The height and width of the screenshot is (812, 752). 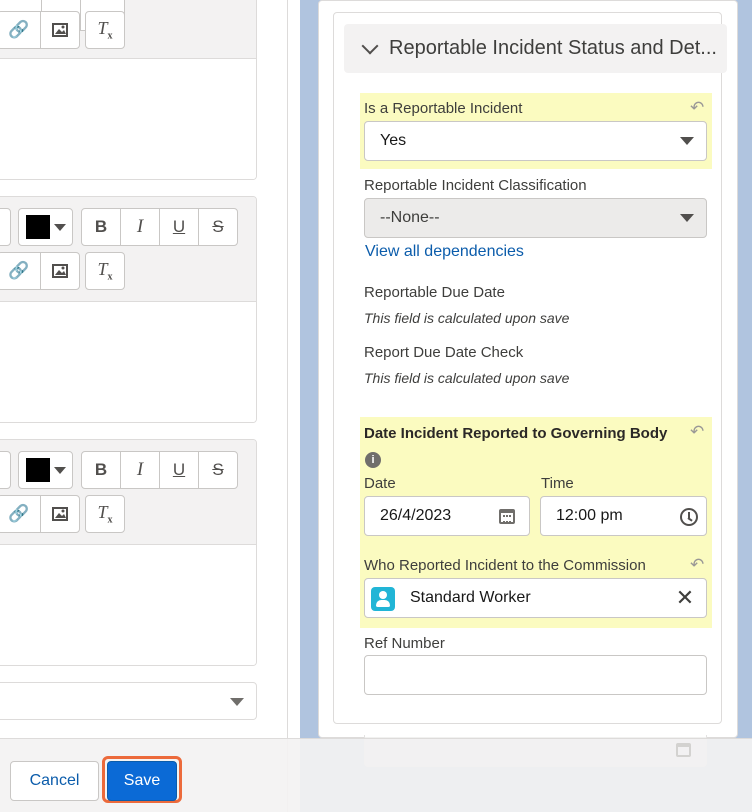 I want to click on rte-toolbar: 🔗 Tx, so click(x=128, y=29).